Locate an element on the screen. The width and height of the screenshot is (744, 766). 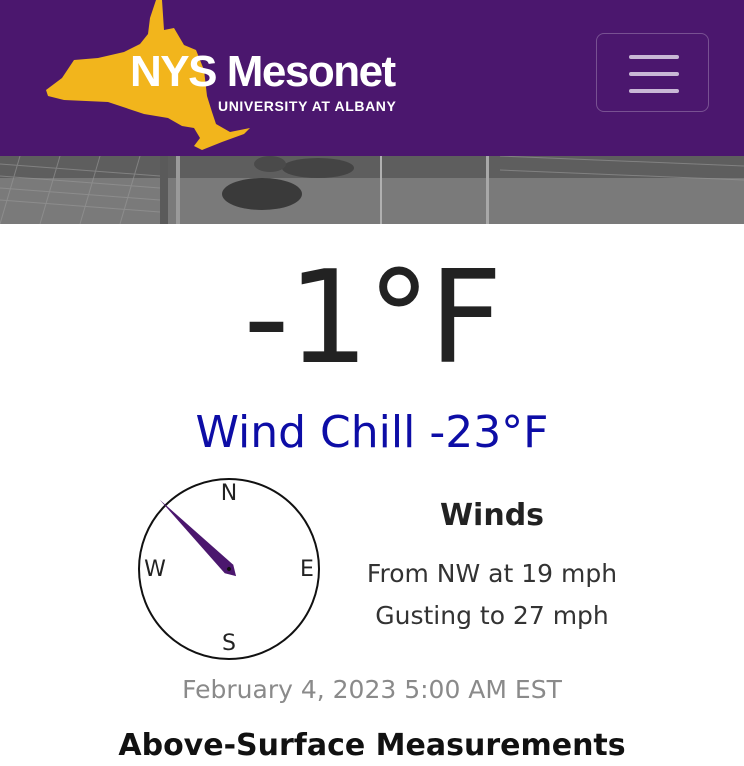
wind-chill: Wind Chill -23°F is located at coordinates (372, 432).